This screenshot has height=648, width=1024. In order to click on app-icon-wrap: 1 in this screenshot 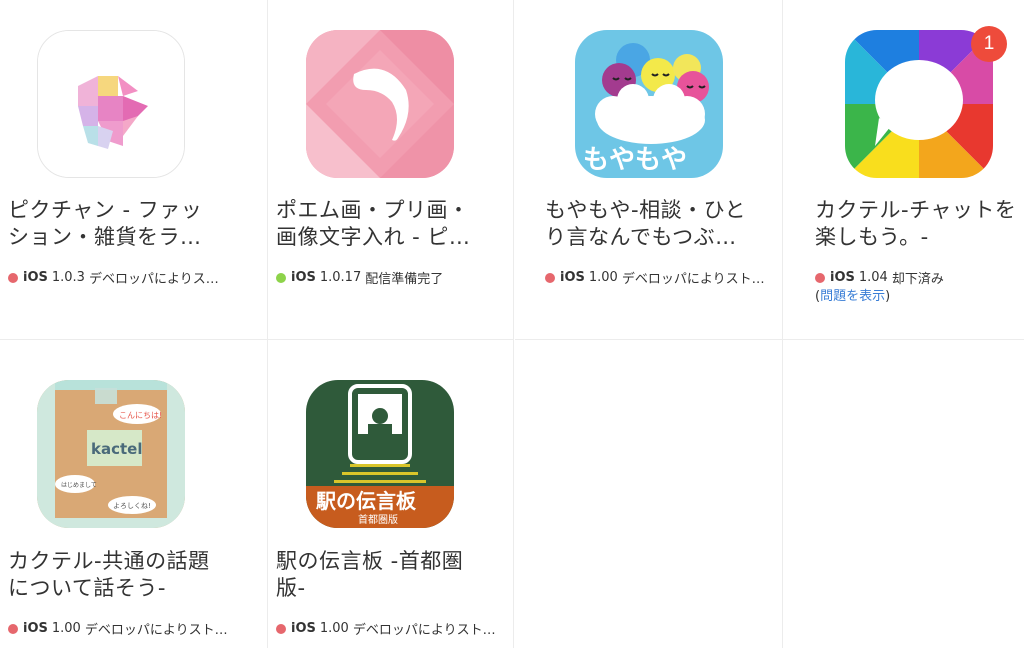, I will do `click(926, 102)`.